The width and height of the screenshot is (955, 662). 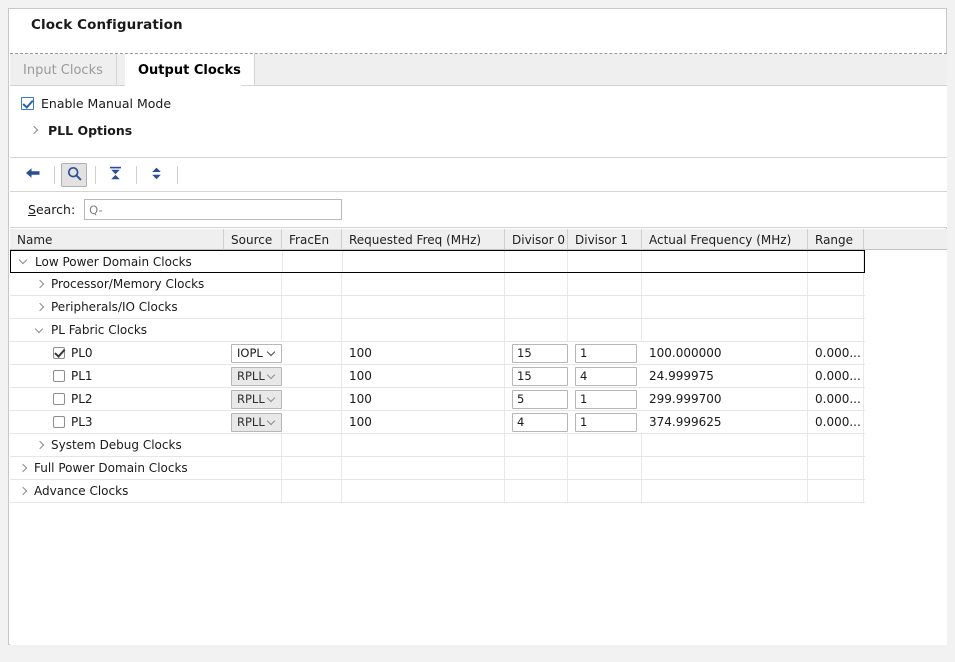 I want to click on table-row: Peripherals/IO Clocks, so click(x=437, y=307).